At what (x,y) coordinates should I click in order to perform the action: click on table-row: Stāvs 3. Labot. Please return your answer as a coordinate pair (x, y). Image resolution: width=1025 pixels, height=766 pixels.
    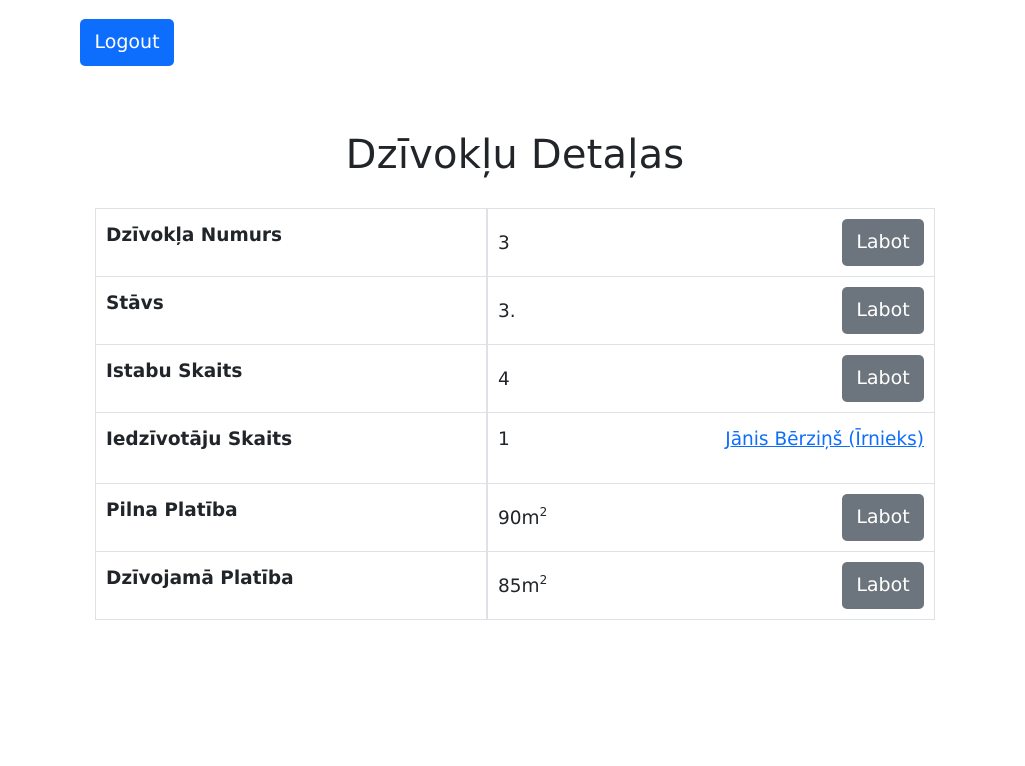
    Looking at the image, I should click on (515, 310).